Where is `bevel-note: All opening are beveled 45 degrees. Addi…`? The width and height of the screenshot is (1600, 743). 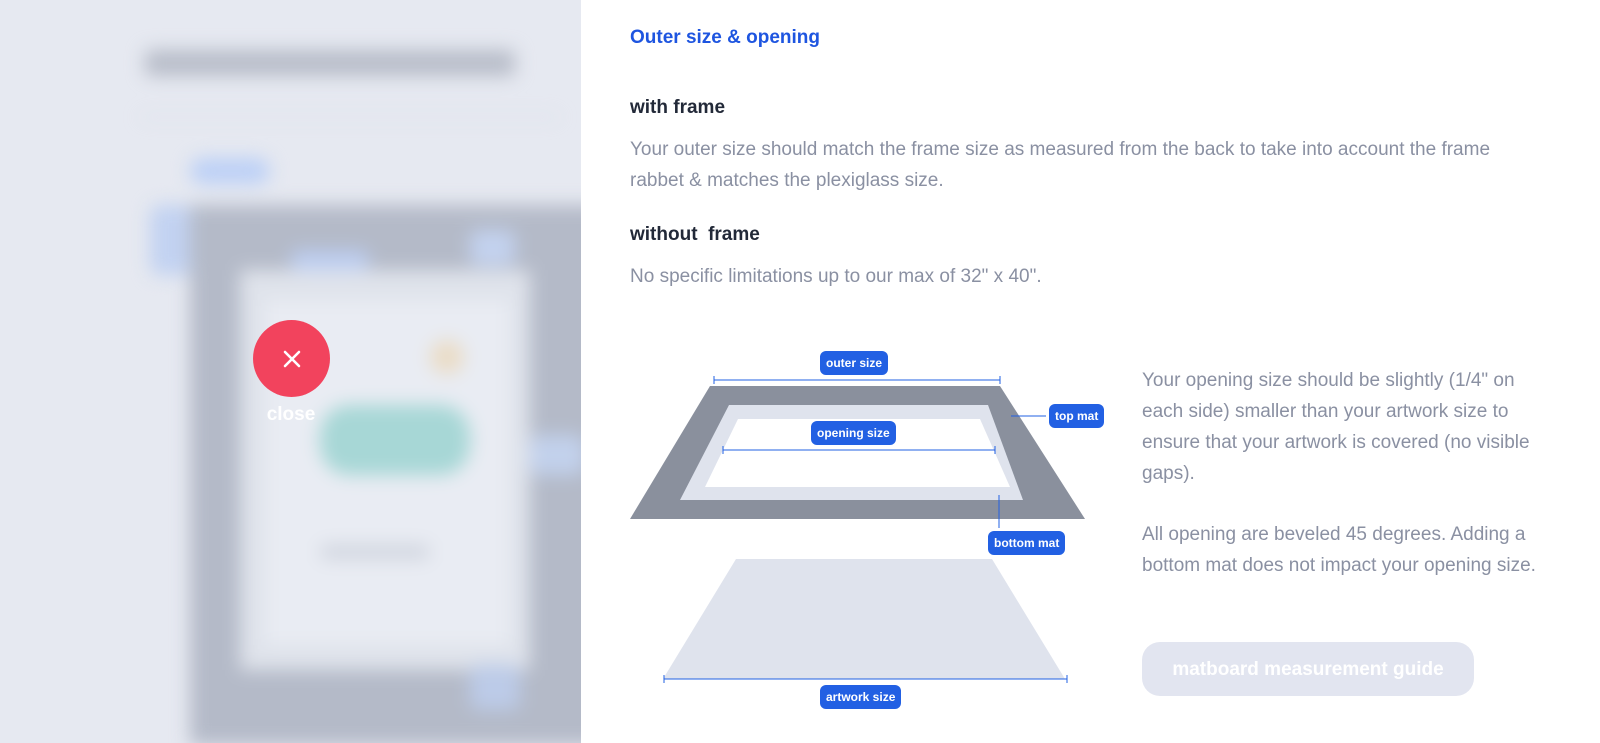
bevel-note: All opening are beveled 45 degrees. Addi… is located at coordinates (1339, 550).